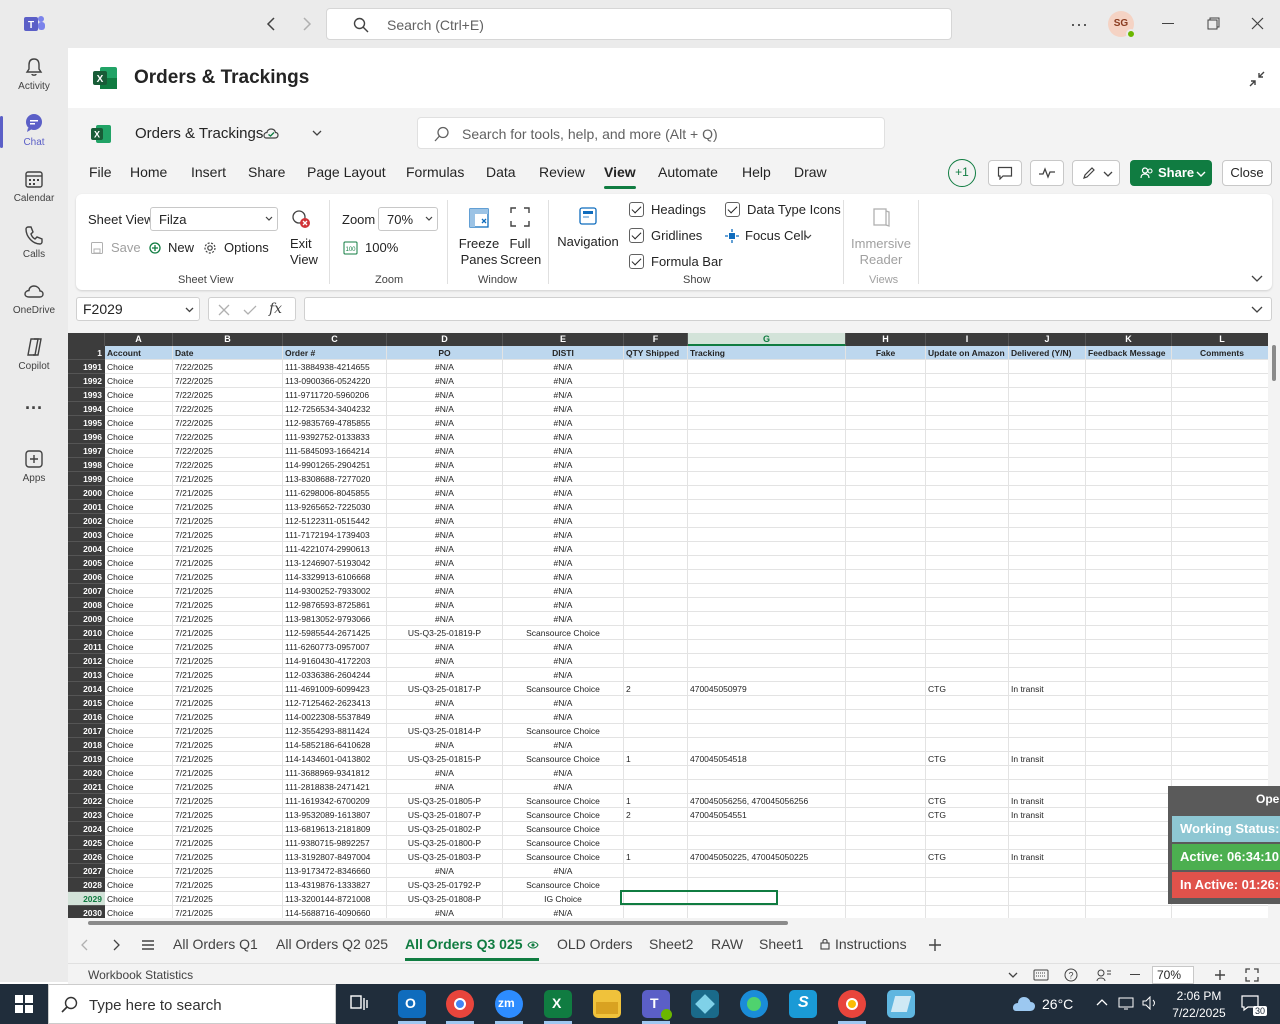  Describe the element at coordinates (881, 237) in the screenshot. I see `immersive-reader-button: Immersive Reader` at that location.